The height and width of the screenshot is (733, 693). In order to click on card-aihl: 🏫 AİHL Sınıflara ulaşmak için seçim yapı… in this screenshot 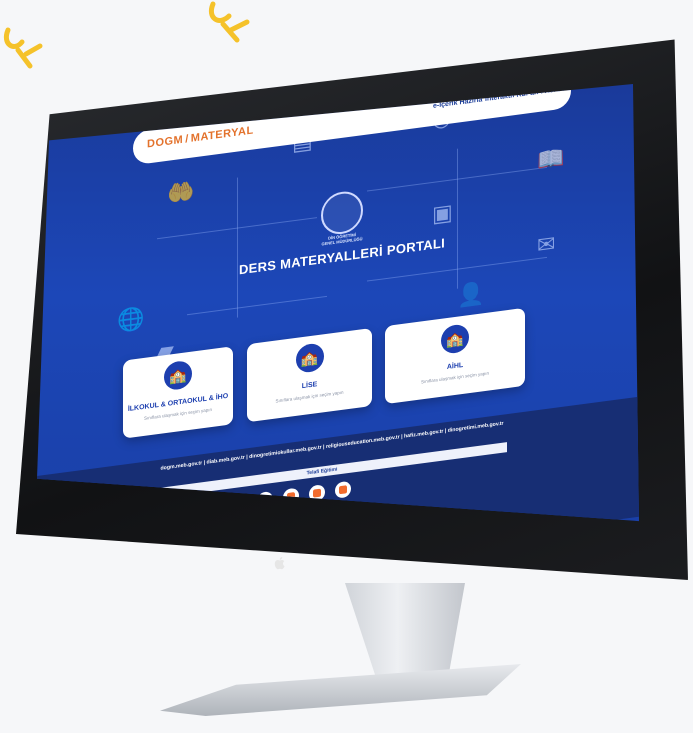, I will do `click(455, 356)`.